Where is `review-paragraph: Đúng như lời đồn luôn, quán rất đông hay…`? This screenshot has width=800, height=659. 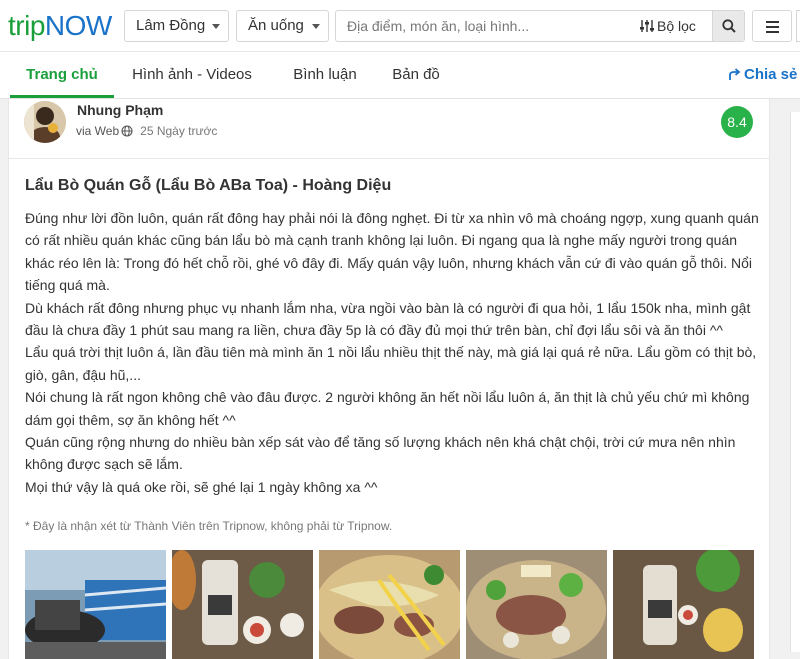 review-paragraph: Đúng như lời đồn luôn, quán rất đông hay… is located at coordinates (392, 252).